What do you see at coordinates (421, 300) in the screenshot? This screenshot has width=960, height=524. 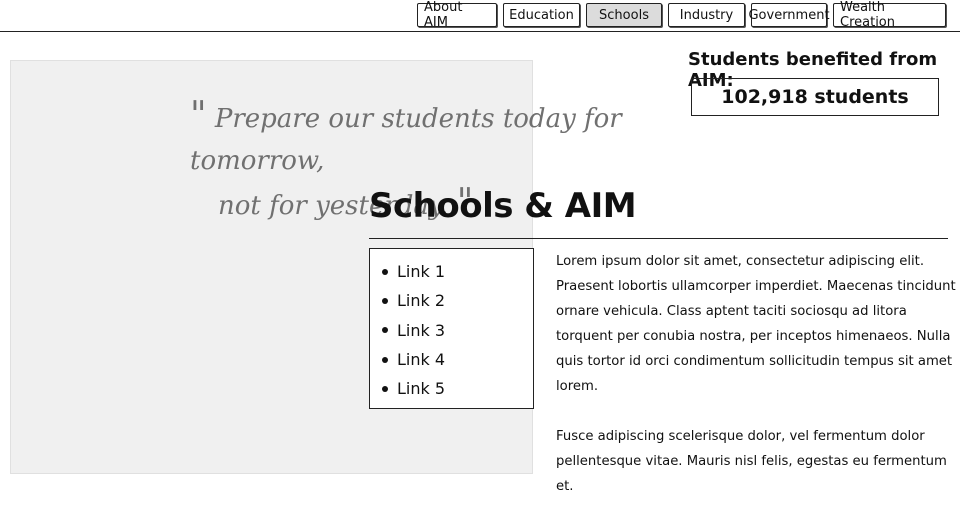 I see `link-2: Link 2` at bounding box center [421, 300].